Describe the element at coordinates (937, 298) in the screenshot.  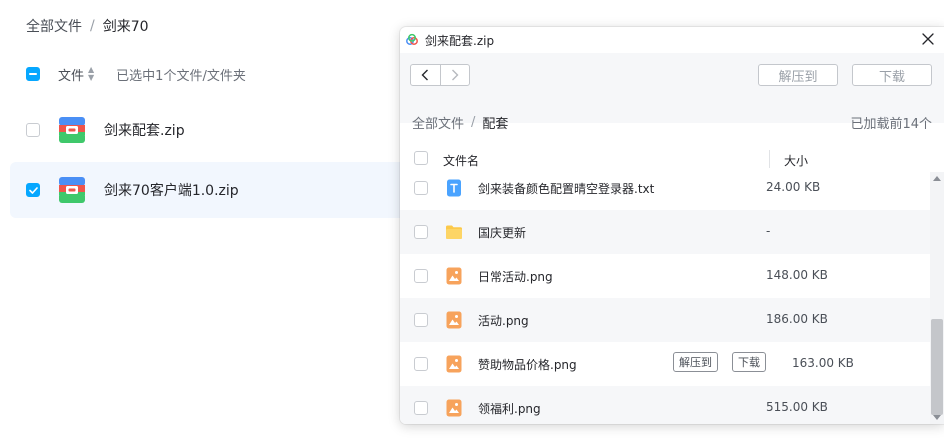
I see `list-scrollbar` at that location.